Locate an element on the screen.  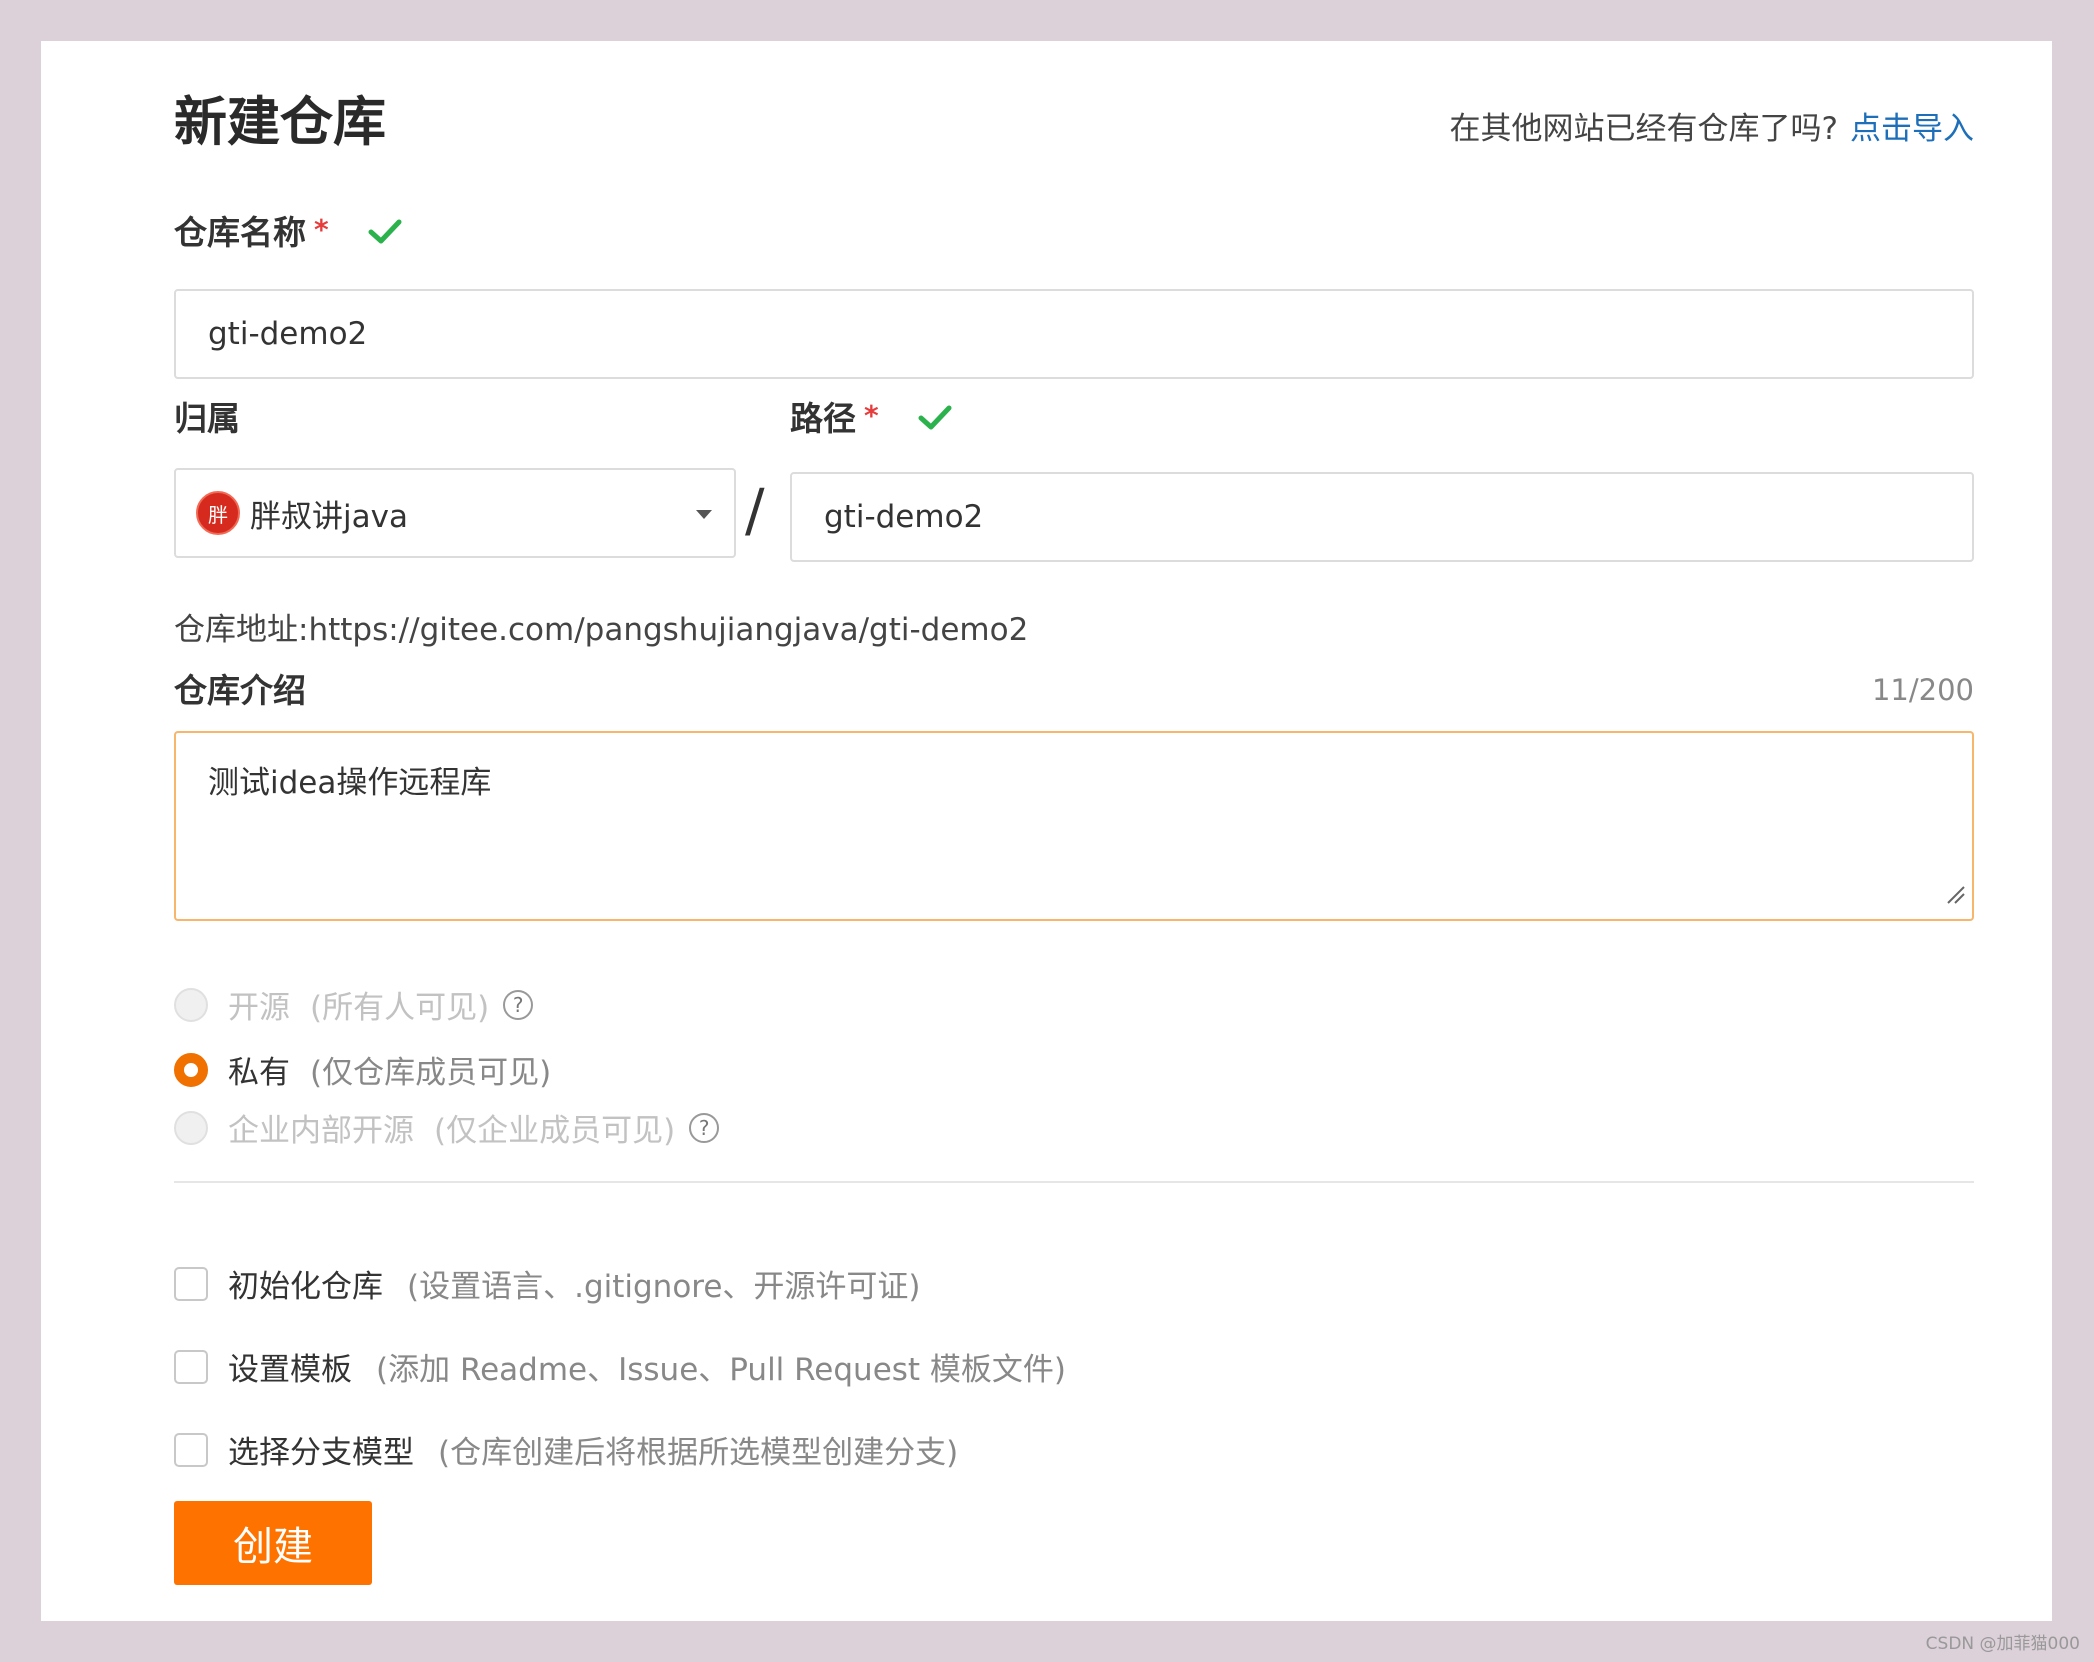
visibility-hint: (所有人可见) is located at coordinates (400, 1008).